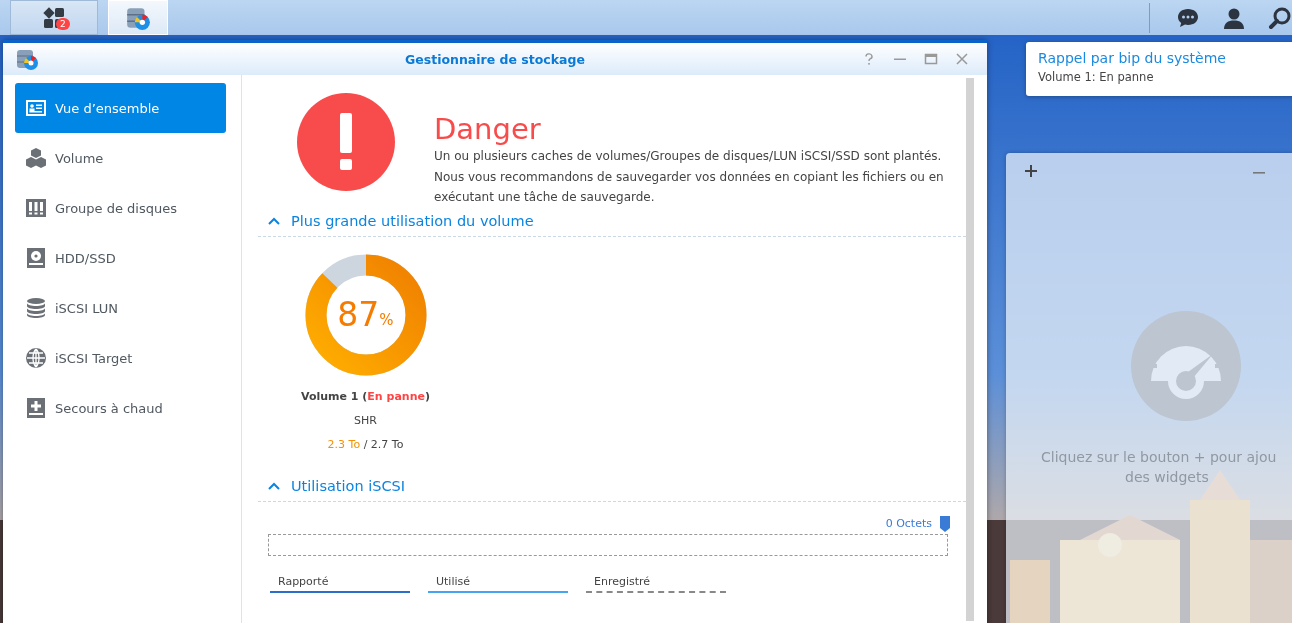 The image size is (1292, 623). I want to click on status-title: Danger, so click(488, 129).